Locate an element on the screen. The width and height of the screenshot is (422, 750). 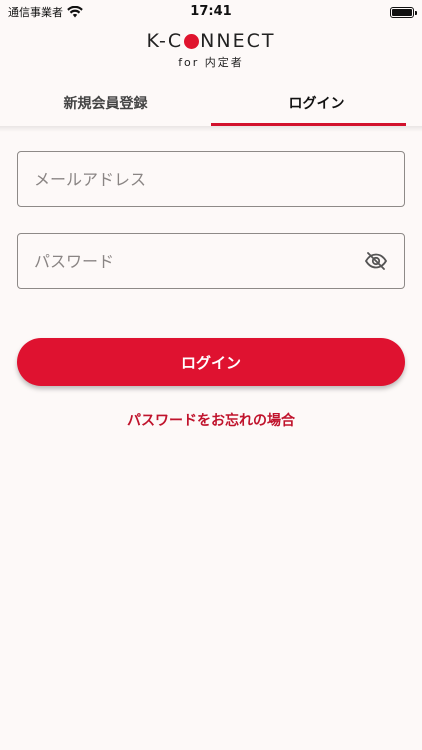
auth-tabs: 新規会員登録 ログイン is located at coordinates (211, 105).